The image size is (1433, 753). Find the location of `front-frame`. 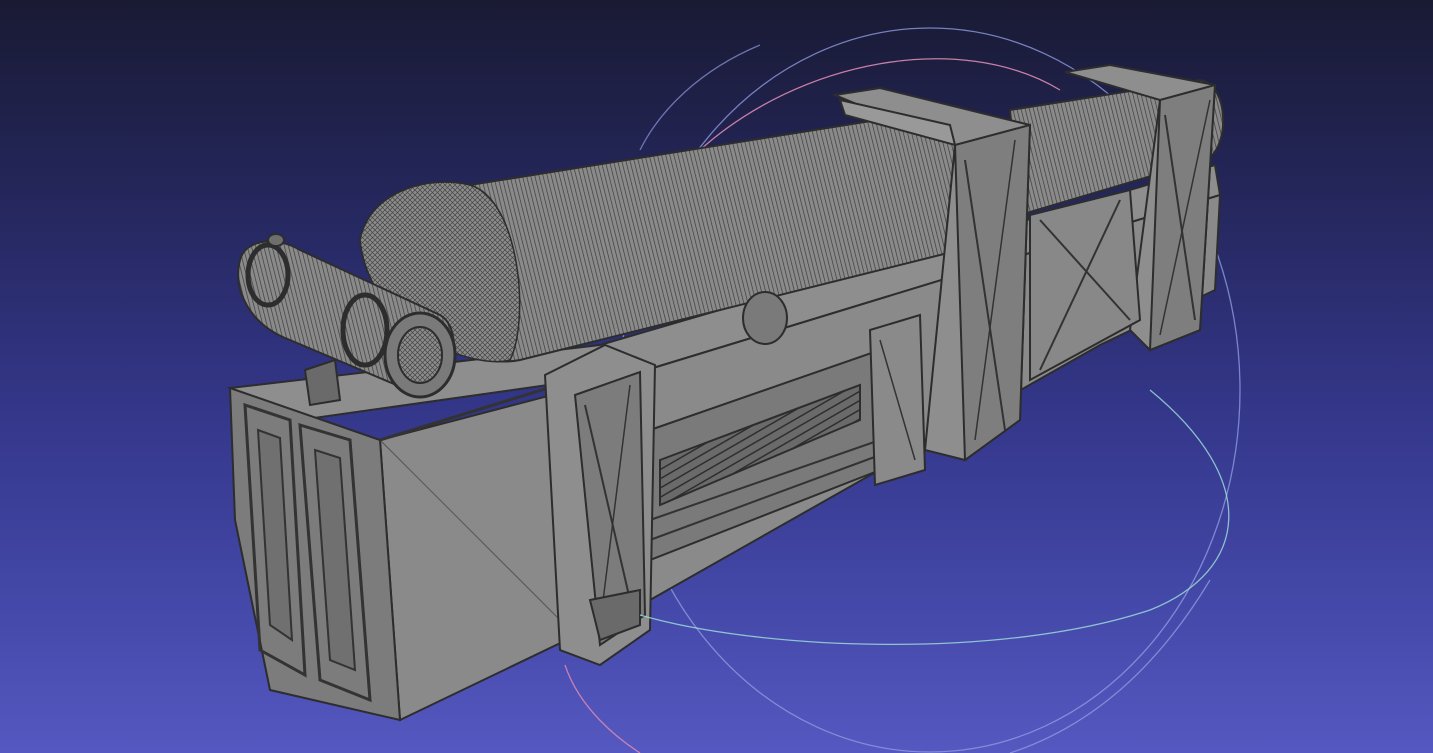

front-frame is located at coordinates (600, 505).